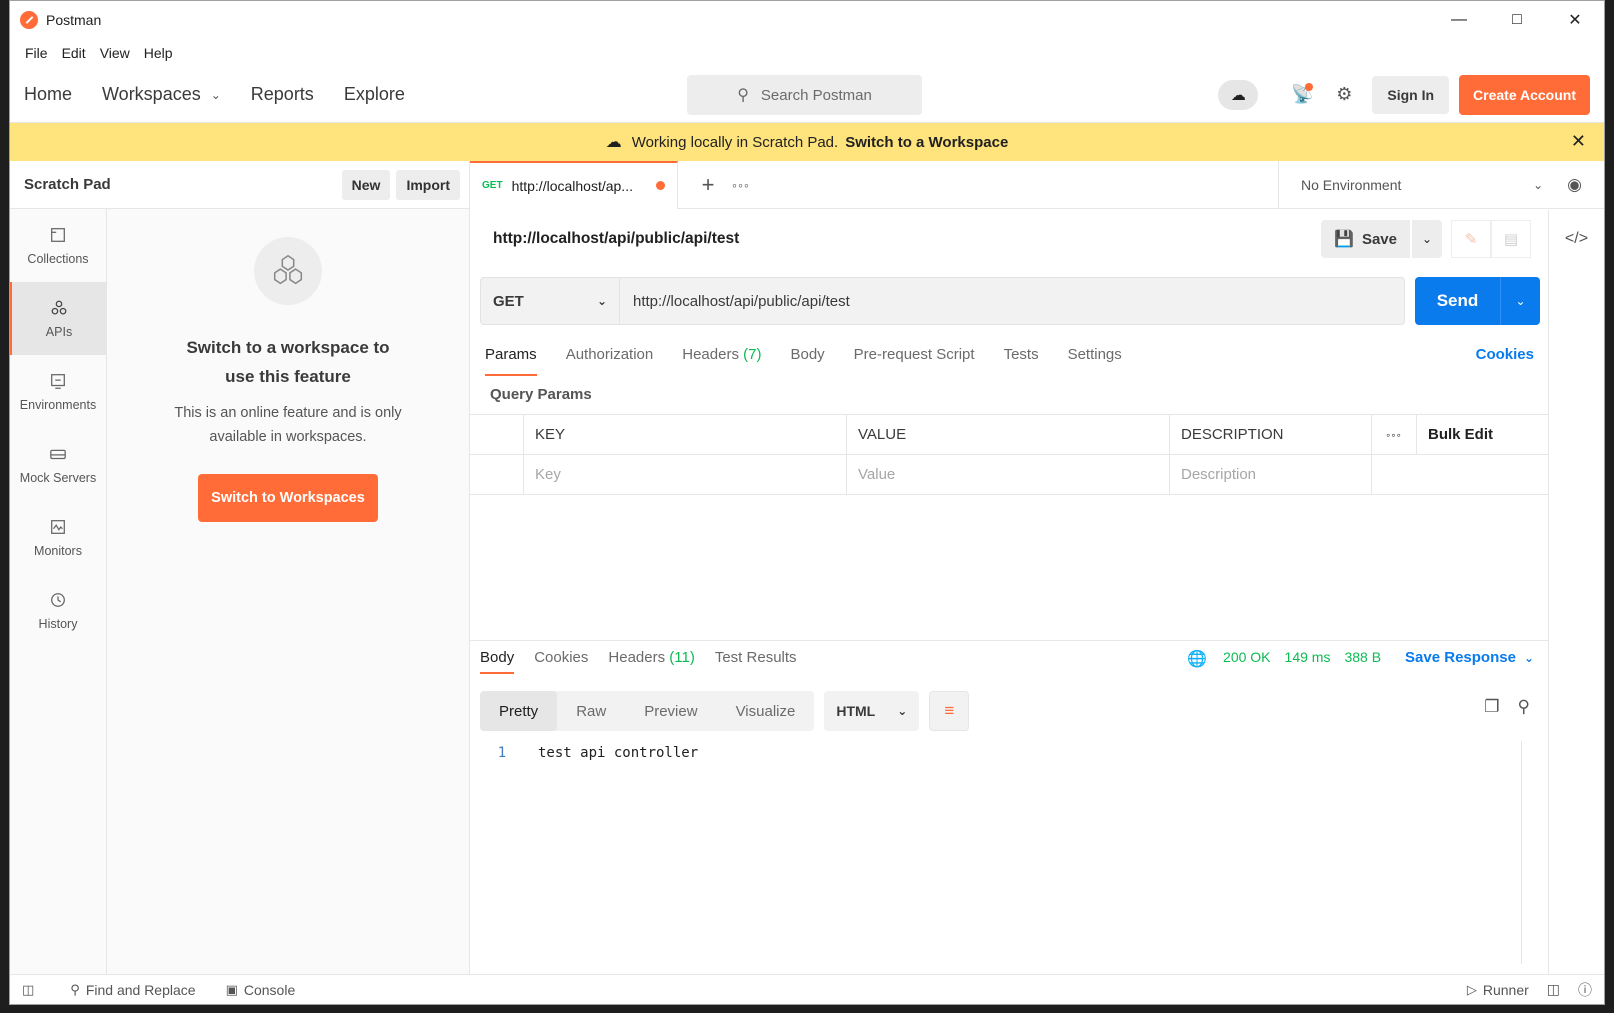  I want to click on value-input: Value, so click(1008, 474).